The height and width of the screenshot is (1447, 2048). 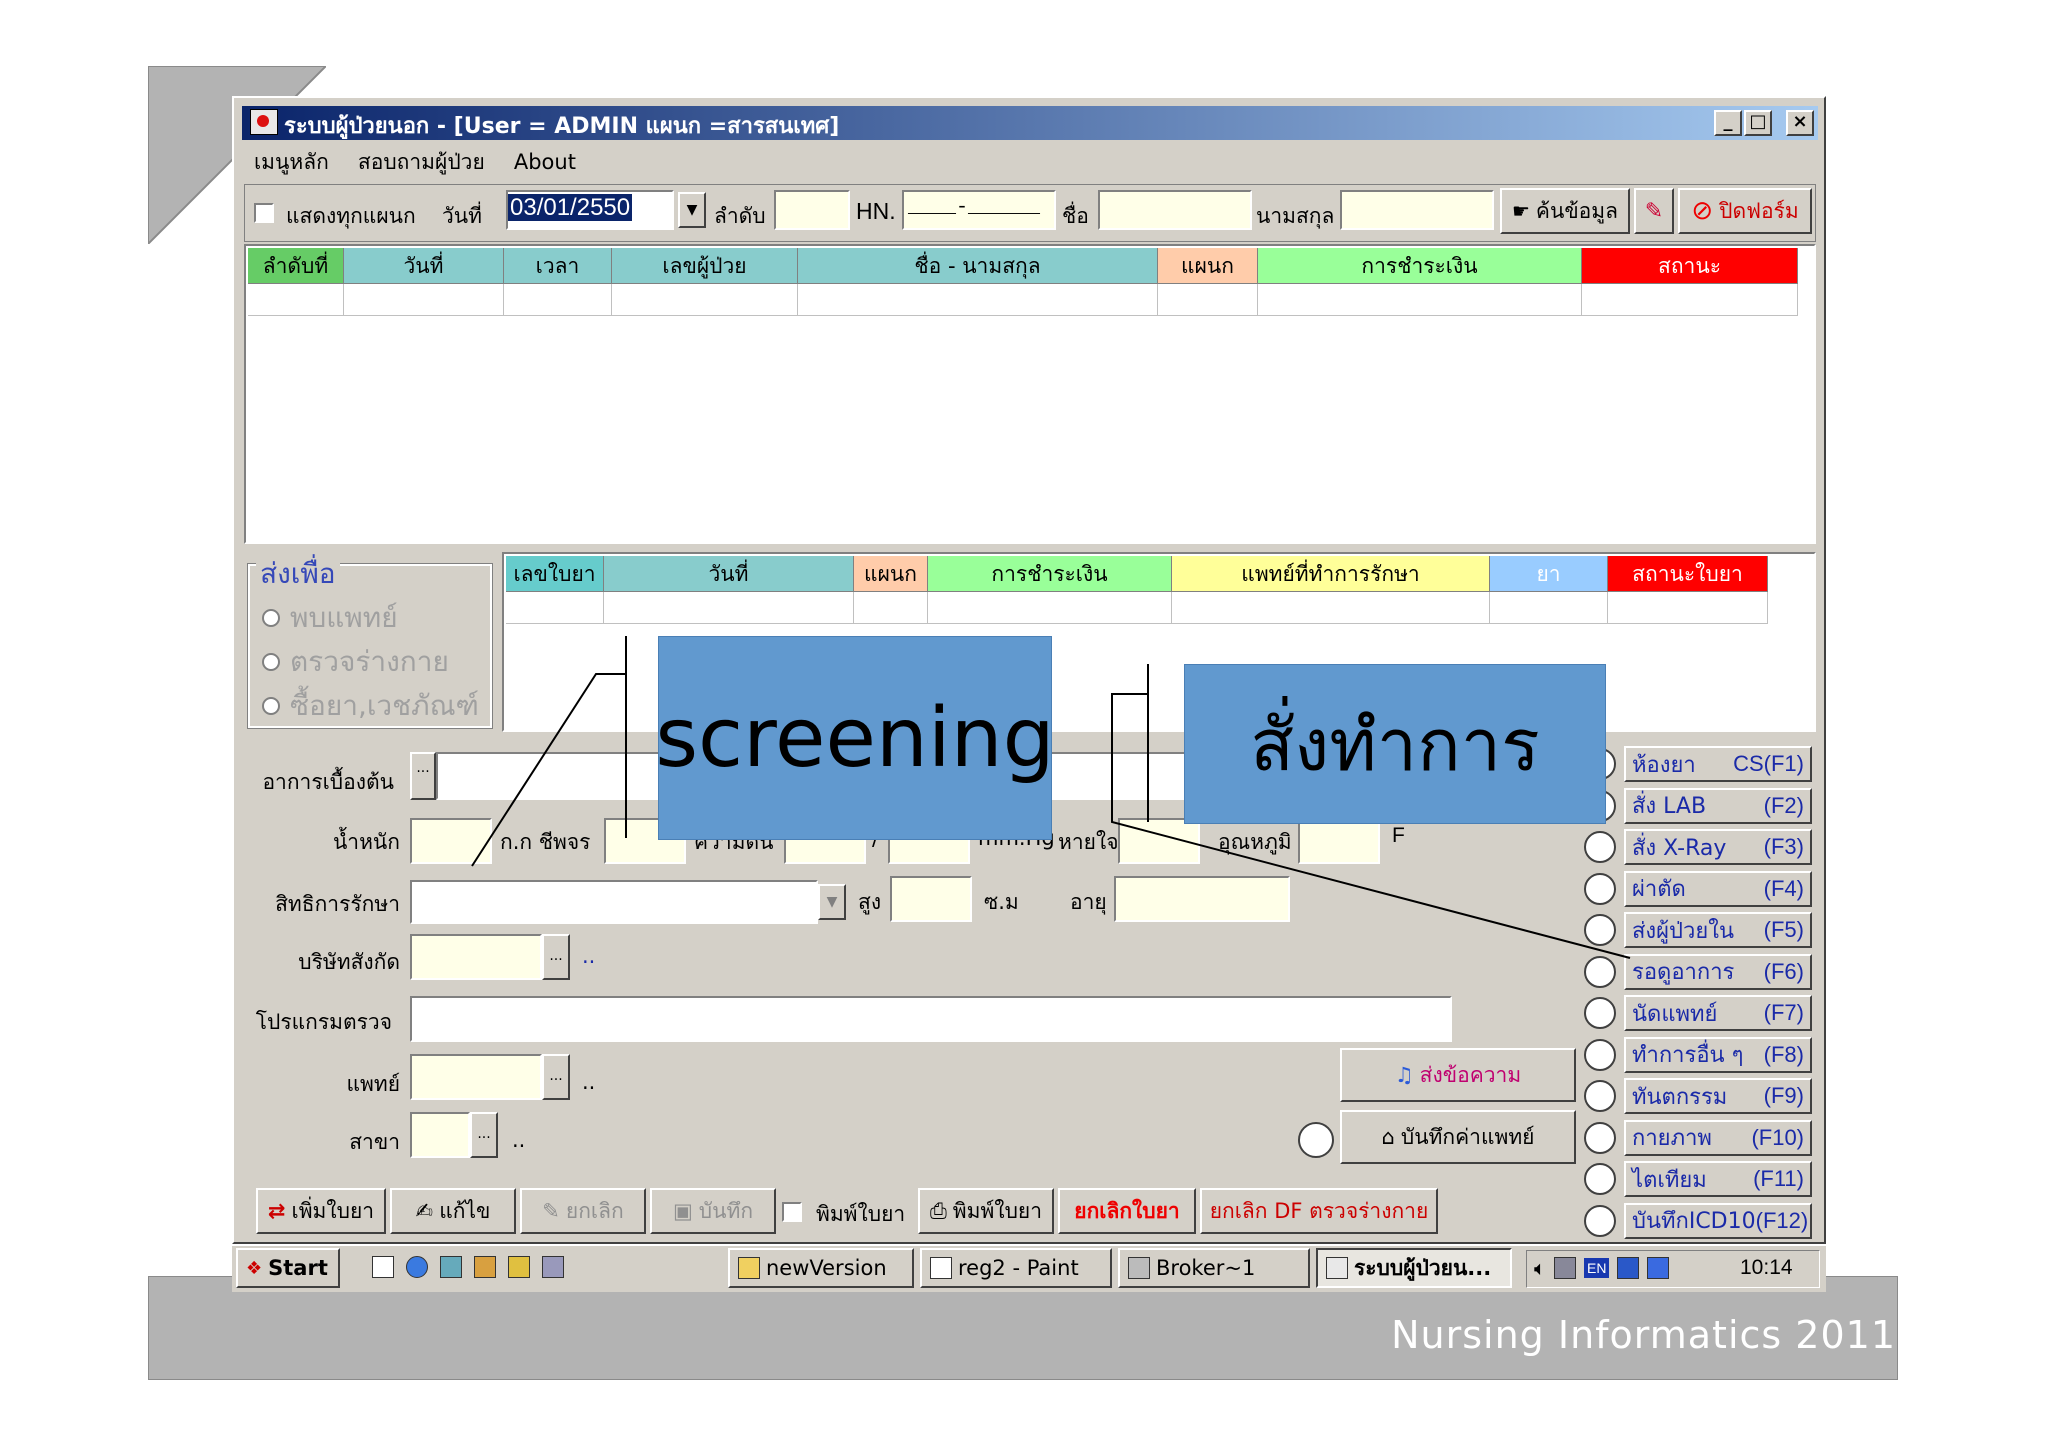 I want to click on volume-icon: 🔈︎, so click(x=1540, y=1268).